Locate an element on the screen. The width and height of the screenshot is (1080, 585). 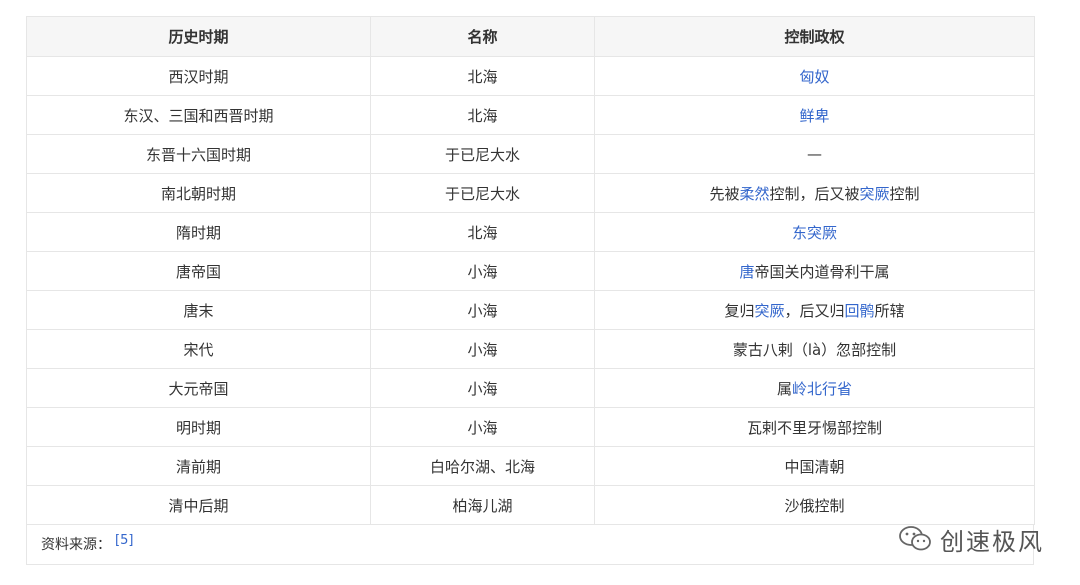
cell-name: 柏海儿湖 is located at coordinates (482, 505).